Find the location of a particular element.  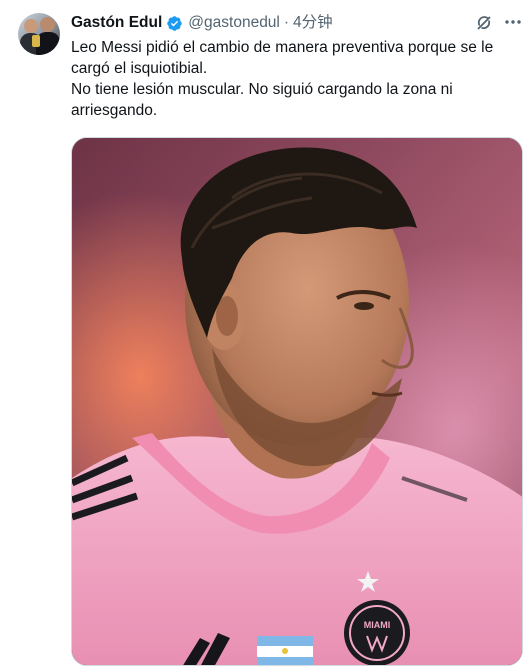

crest-text: MIAMI is located at coordinates (377, 625).